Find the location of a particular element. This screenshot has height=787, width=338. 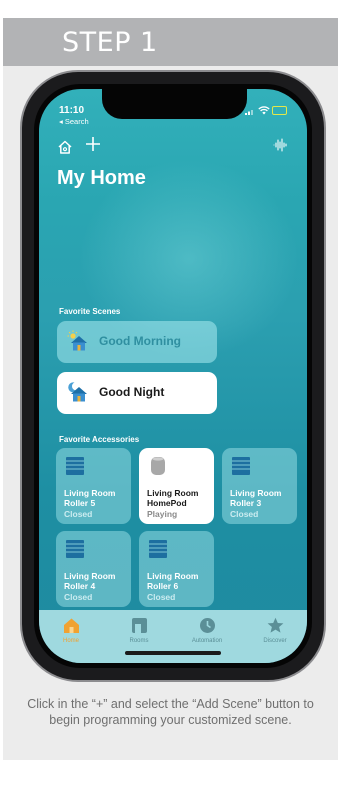

battery-icon is located at coordinates (279, 110).